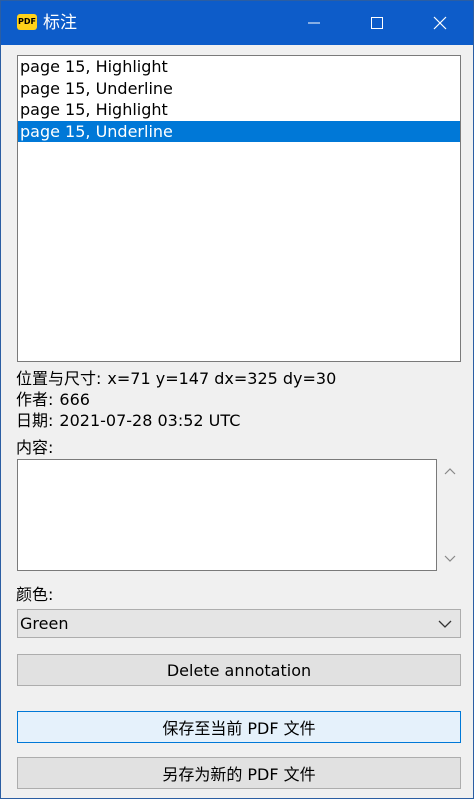 Image resolution: width=474 pixels, height=799 pixels. Describe the element at coordinates (237, 23) in the screenshot. I see `title-bar: PDF 标注` at that location.